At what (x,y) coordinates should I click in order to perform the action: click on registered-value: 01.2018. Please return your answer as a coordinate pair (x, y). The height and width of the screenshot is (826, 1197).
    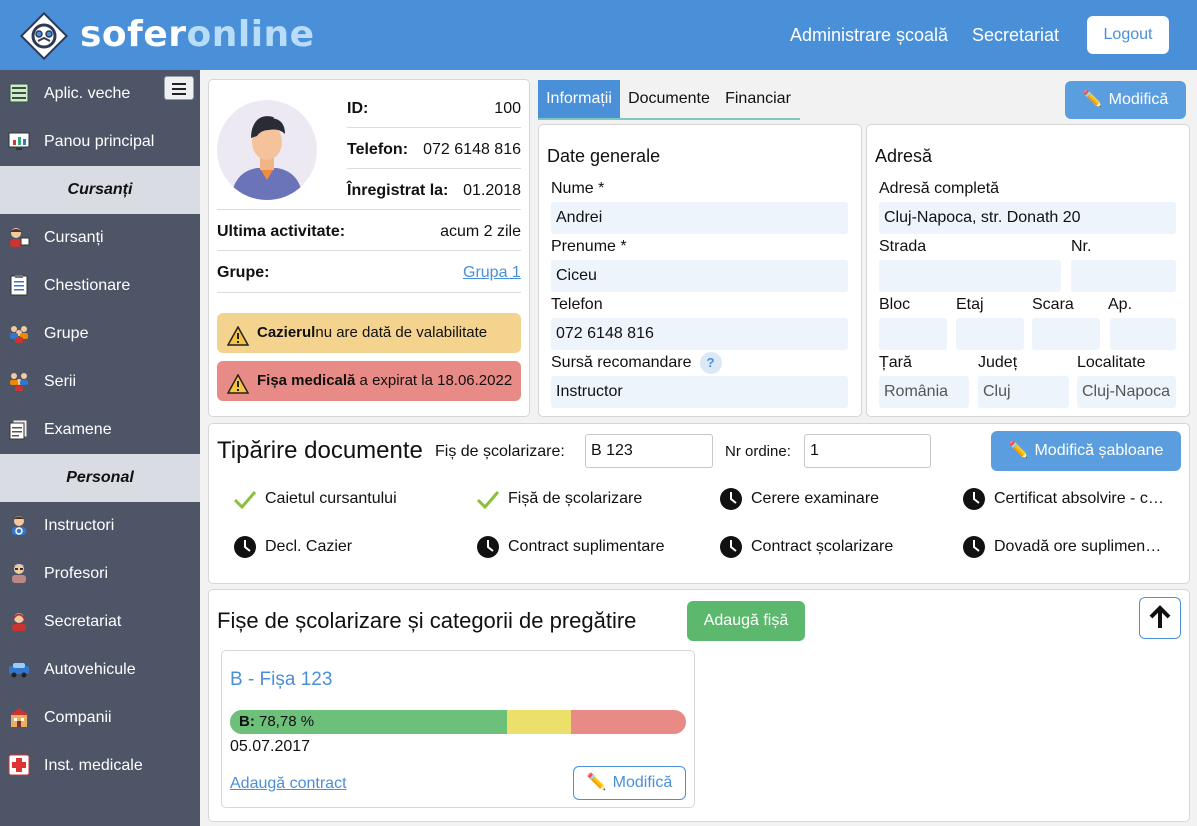
    Looking at the image, I should click on (492, 190).